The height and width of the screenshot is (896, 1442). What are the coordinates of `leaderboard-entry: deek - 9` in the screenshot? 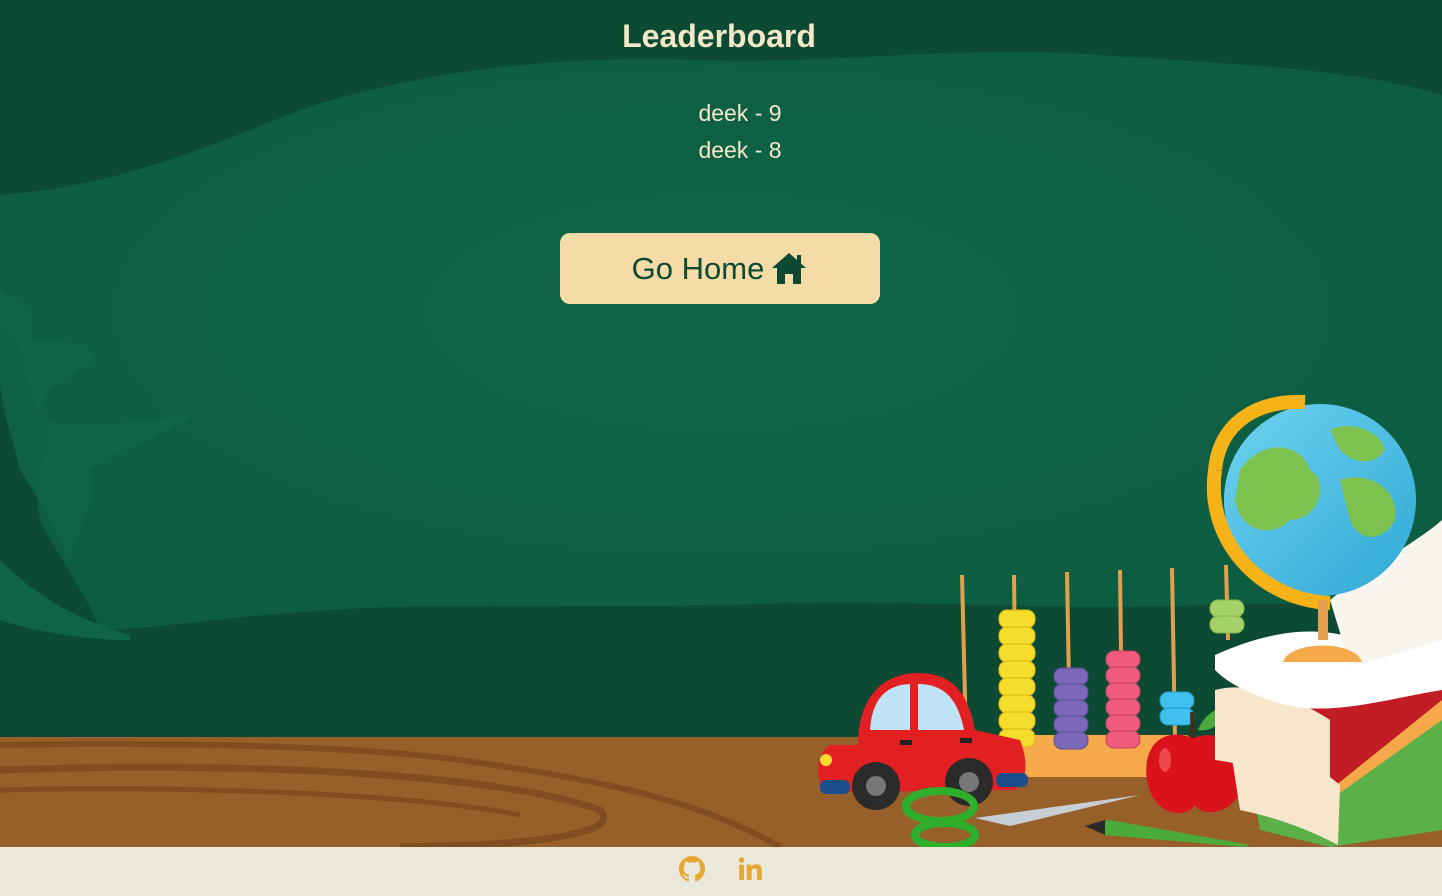 It's located at (740, 113).